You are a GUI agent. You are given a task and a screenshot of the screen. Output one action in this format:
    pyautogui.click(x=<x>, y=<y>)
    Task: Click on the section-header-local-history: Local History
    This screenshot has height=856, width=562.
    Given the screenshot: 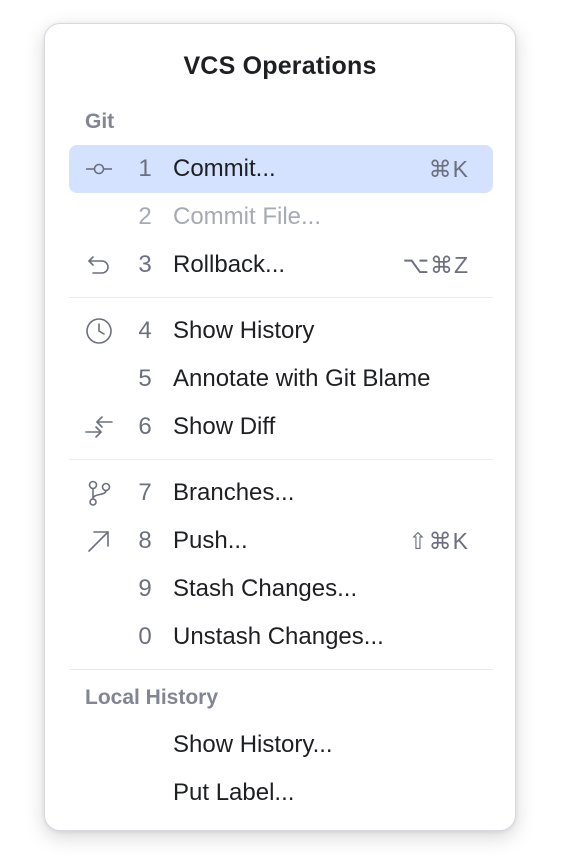 What is the action you would take?
    pyautogui.click(x=152, y=697)
    